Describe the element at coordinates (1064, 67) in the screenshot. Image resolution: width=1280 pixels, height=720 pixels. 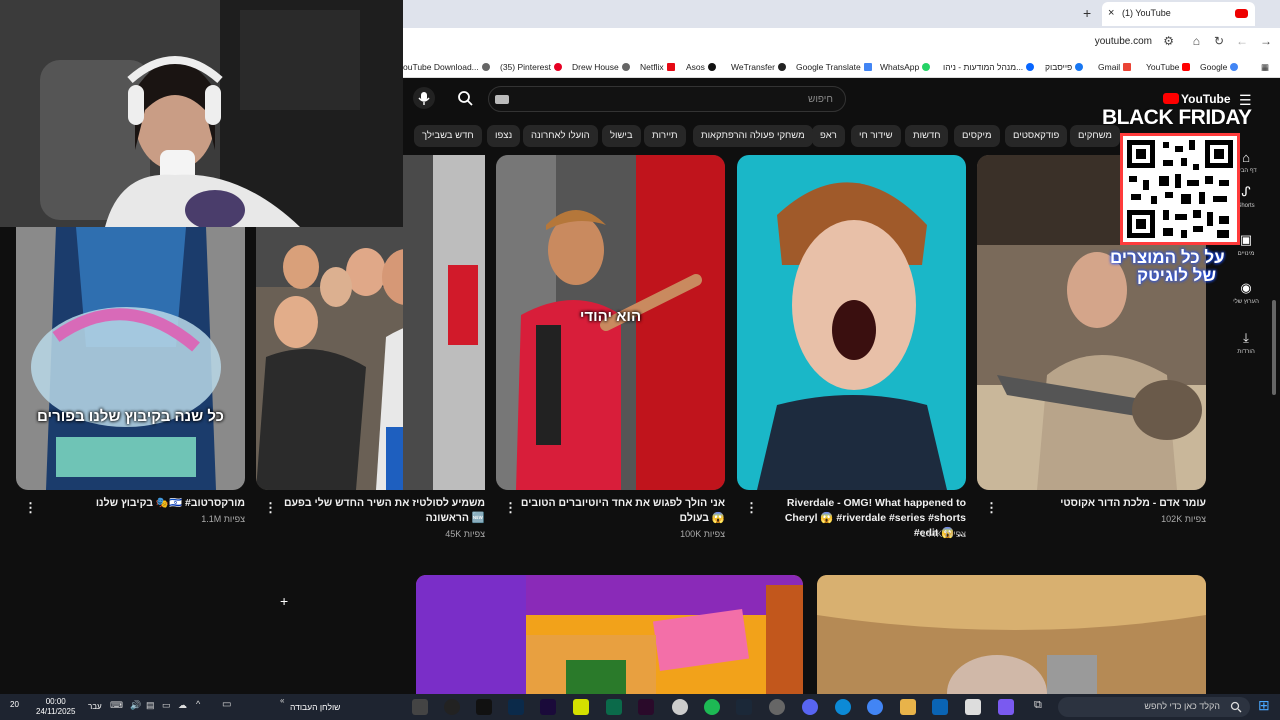
I see `bookmark-facebook: פייסבוק` at that location.